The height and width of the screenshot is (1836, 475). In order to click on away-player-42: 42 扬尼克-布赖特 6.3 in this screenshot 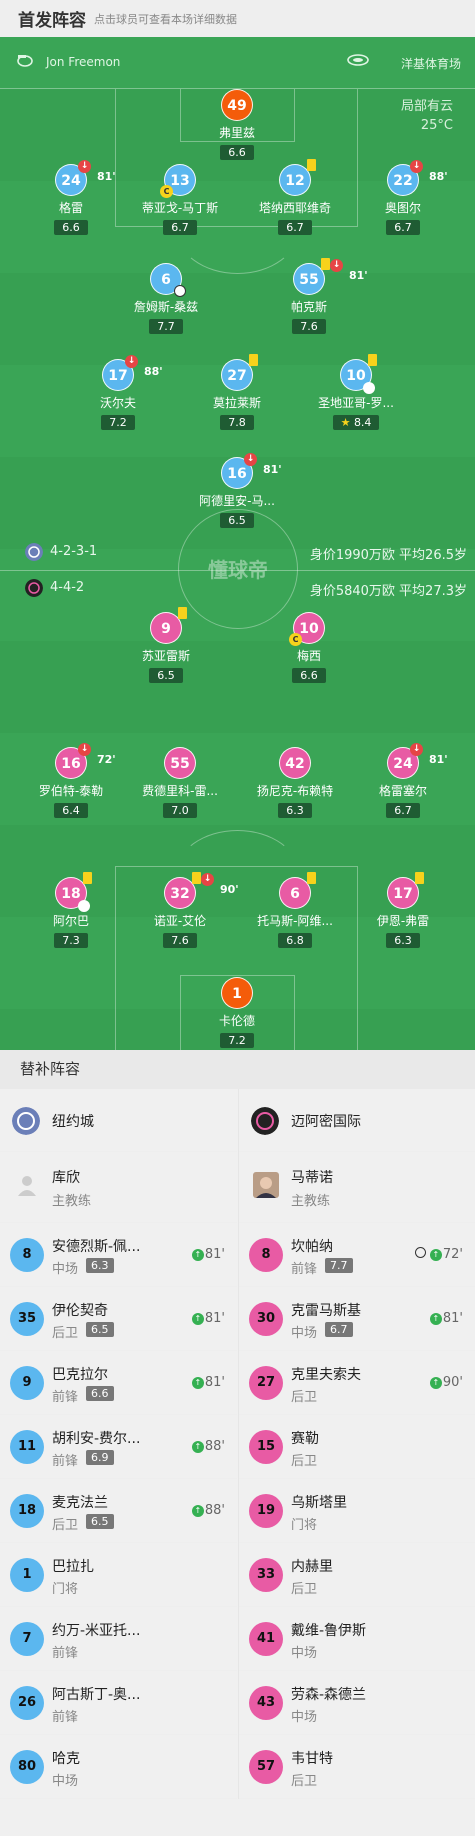, I will do `click(295, 782)`.